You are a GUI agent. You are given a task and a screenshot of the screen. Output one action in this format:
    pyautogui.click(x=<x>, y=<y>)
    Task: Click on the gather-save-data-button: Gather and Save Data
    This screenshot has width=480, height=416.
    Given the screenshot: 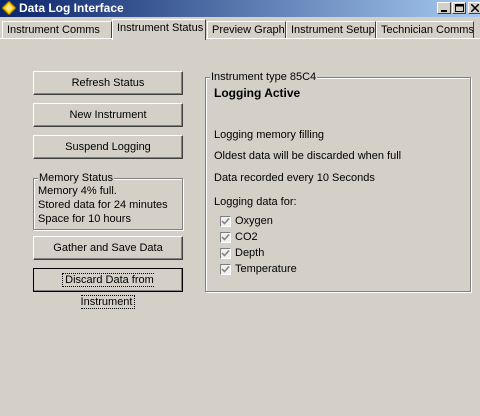 What is the action you would take?
    pyautogui.click(x=108, y=248)
    